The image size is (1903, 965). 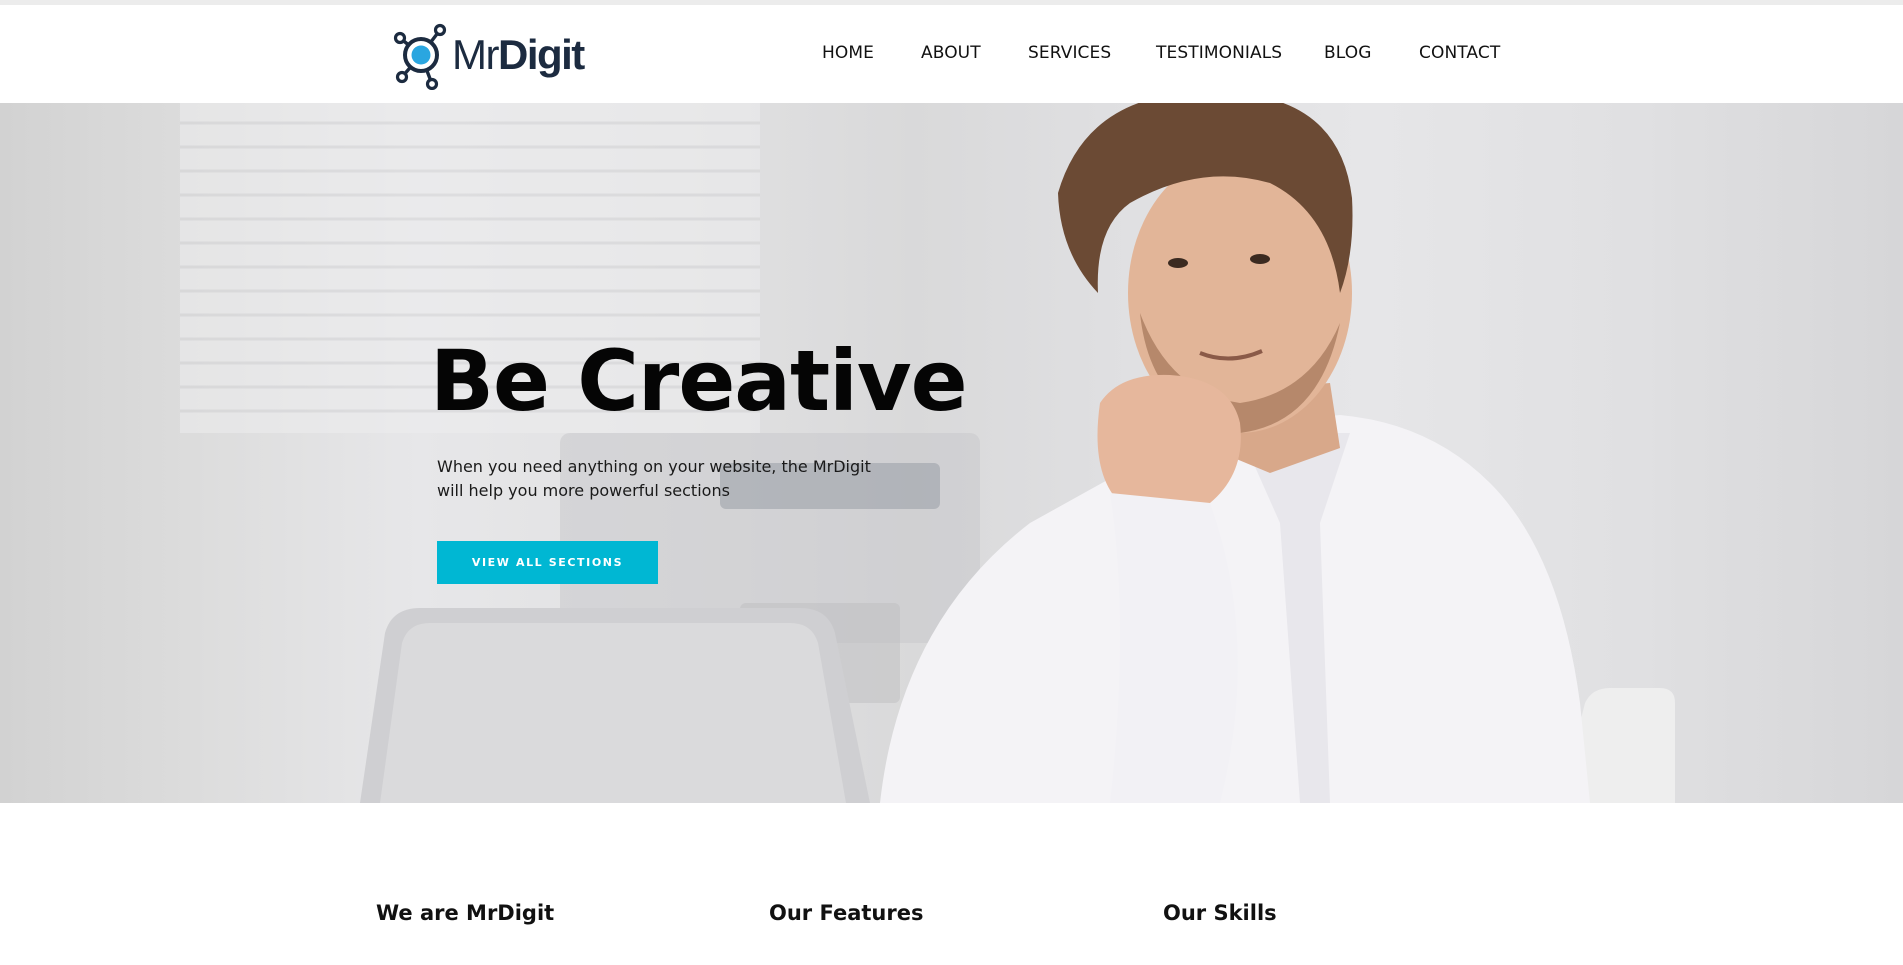 What do you see at coordinates (1459, 53) in the screenshot?
I see `nav-contact: CONTACT` at bounding box center [1459, 53].